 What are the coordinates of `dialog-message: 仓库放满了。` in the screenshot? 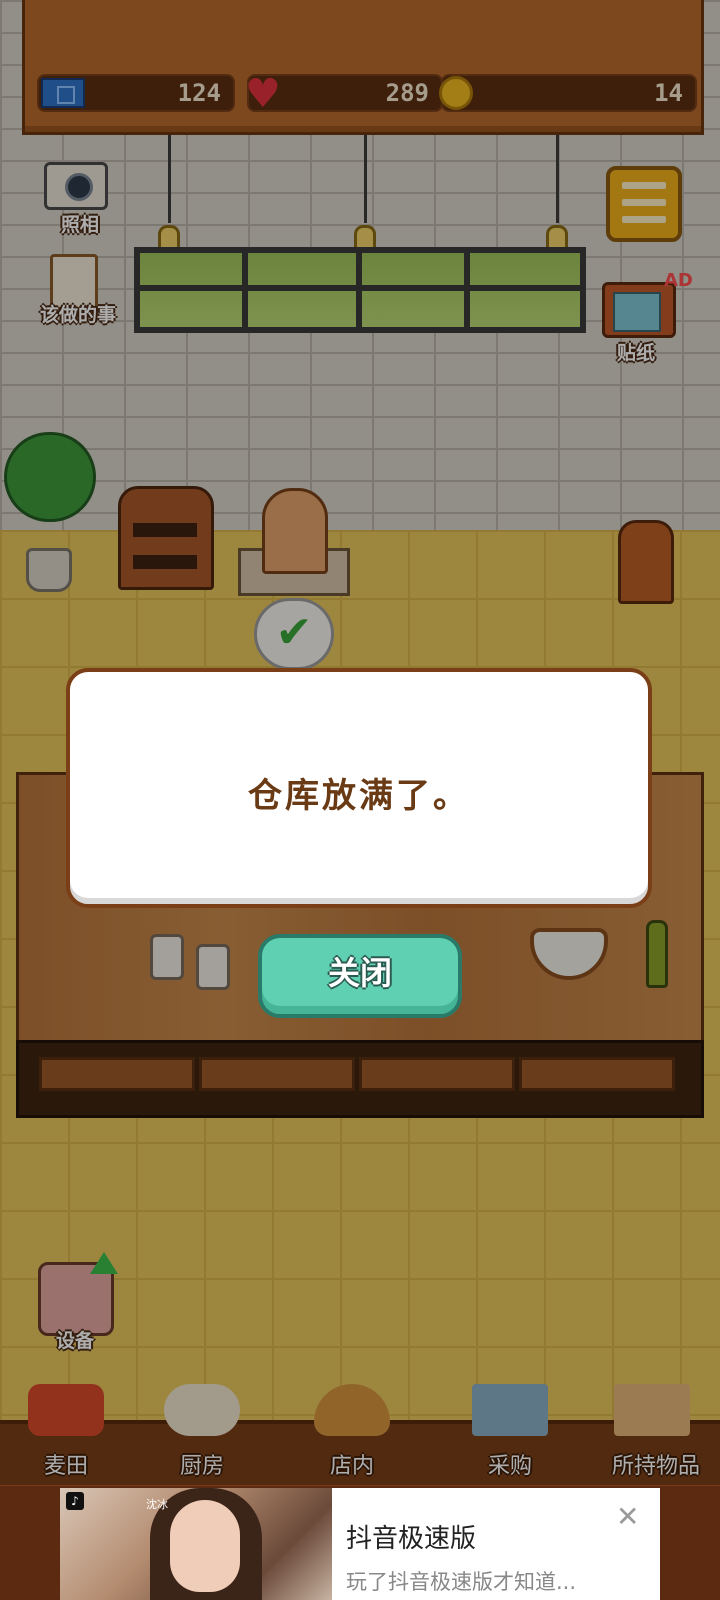 It's located at (359, 796).